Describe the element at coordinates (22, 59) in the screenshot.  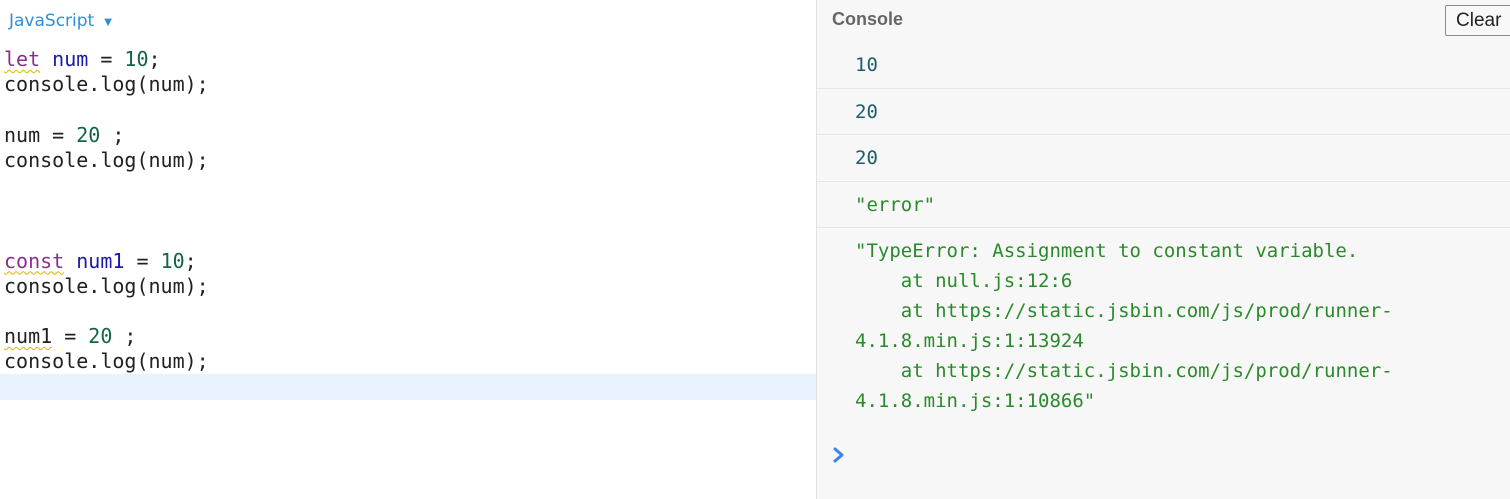
I see `code-keyword: let` at that location.